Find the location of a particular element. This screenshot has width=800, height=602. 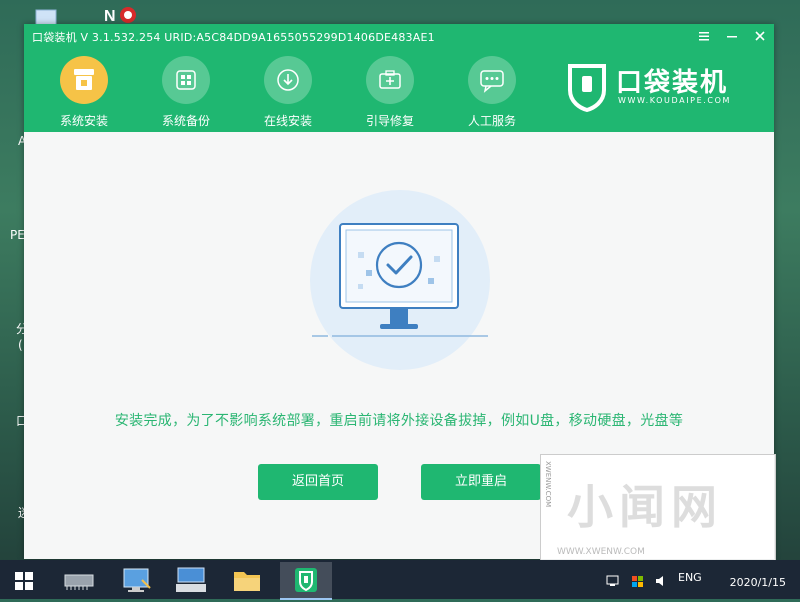

flag-icon is located at coordinates (637, 581).